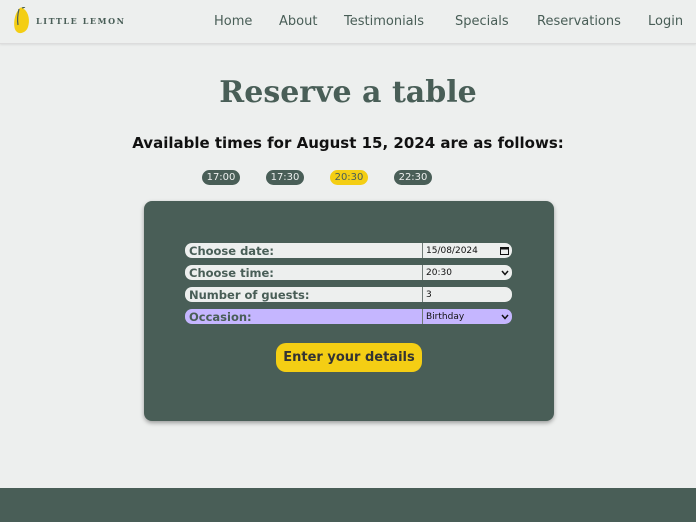 The width and height of the screenshot is (696, 522). What do you see at coordinates (348, 250) in the screenshot?
I see `date-row: Choose date: 15/08/2024` at bounding box center [348, 250].